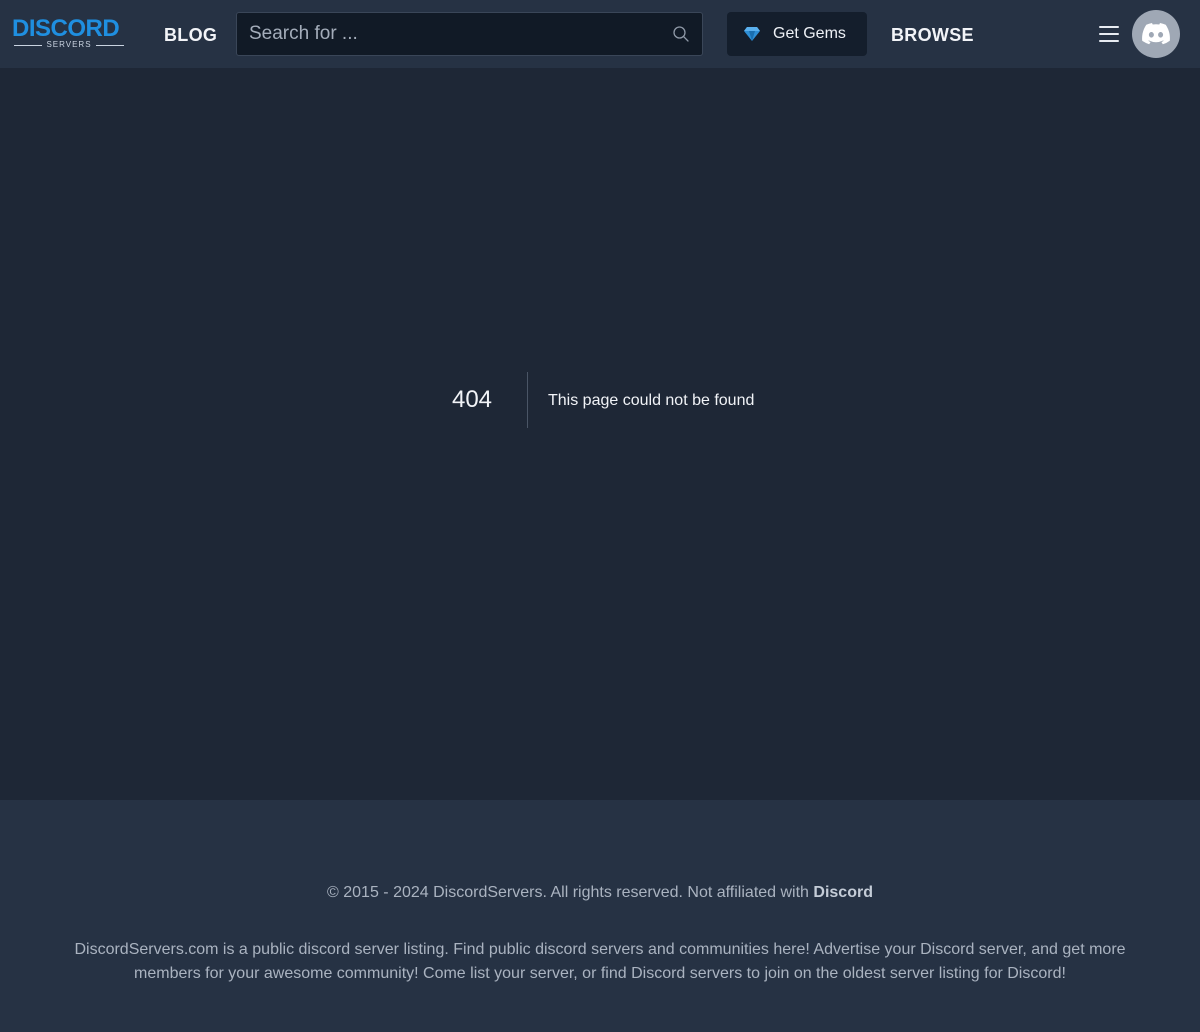  What do you see at coordinates (69, 45) in the screenshot?
I see `logo-subtext: SERVERS` at bounding box center [69, 45].